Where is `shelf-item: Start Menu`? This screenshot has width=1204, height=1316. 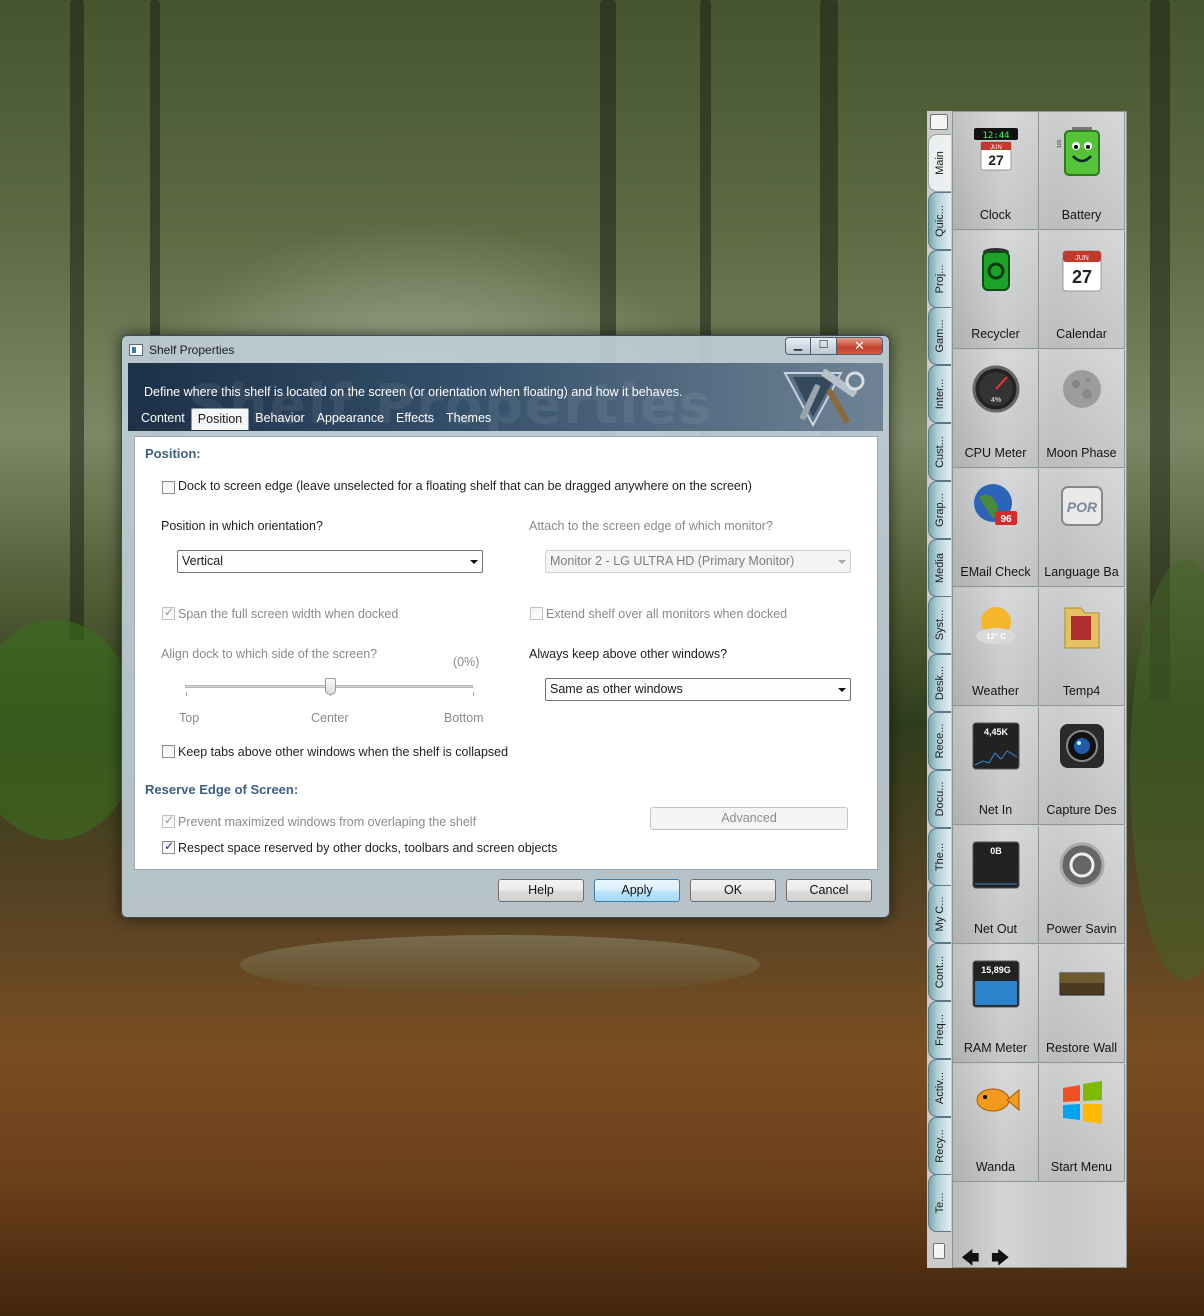
shelf-item: Start Menu is located at coordinates (1082, 1123).